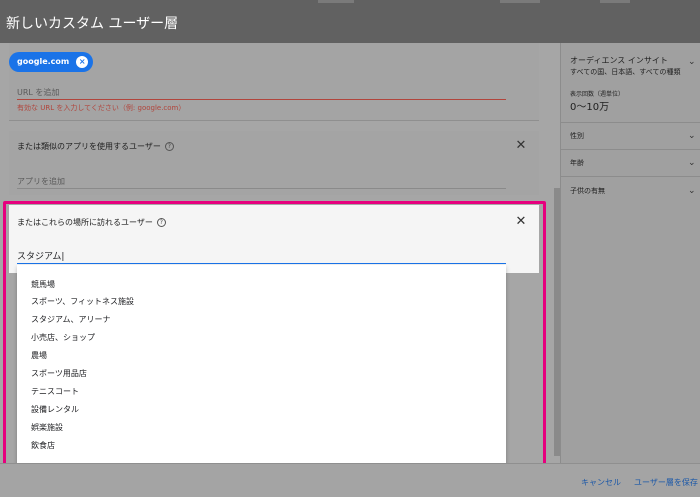 The height and width of the screenshot is (497, 700). I want to click on section-parental-status: 子供の有無, so click(587, 191).